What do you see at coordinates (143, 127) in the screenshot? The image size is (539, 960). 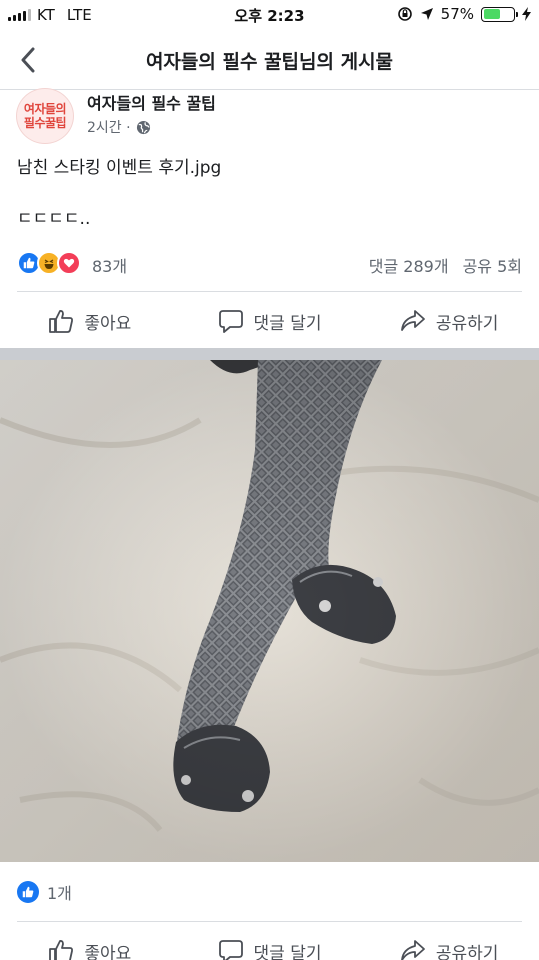 I see `globe-icon` at bounding box center [143, 127].